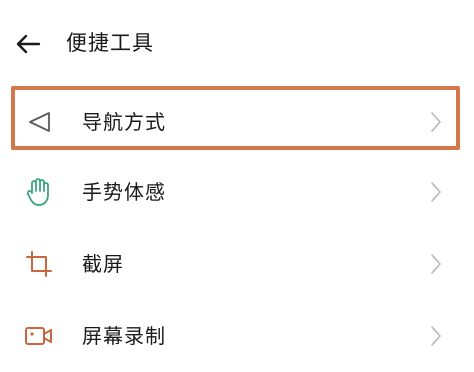 The width and height of the screenshot is (474, 372). What do you see at coordinates (39, 192) in the screenshot?
I see `hand-gesture-icon` at bounding box center [39, 192].